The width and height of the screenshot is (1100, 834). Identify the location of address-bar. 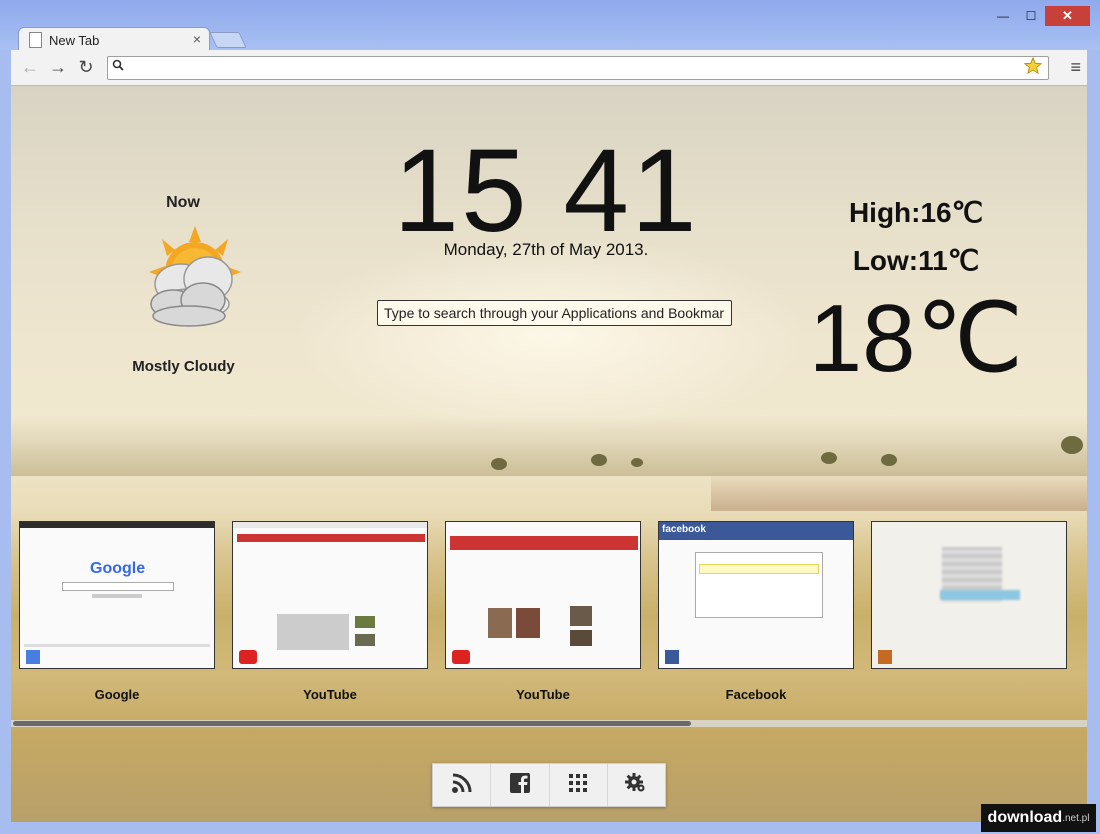
(578, 68).